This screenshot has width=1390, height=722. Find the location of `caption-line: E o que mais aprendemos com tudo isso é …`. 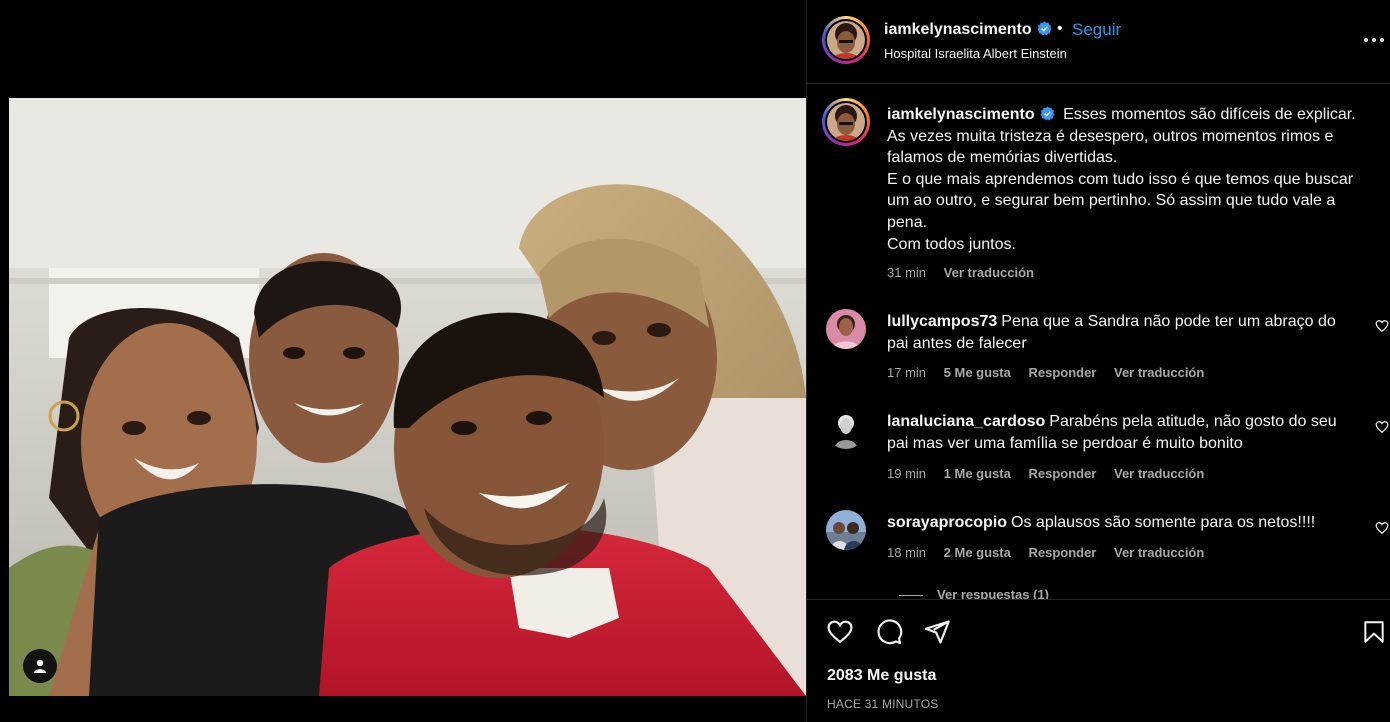

caption-line: E o que mais aprendemos com tudo isso é … is located at coordinates (1120, 200).